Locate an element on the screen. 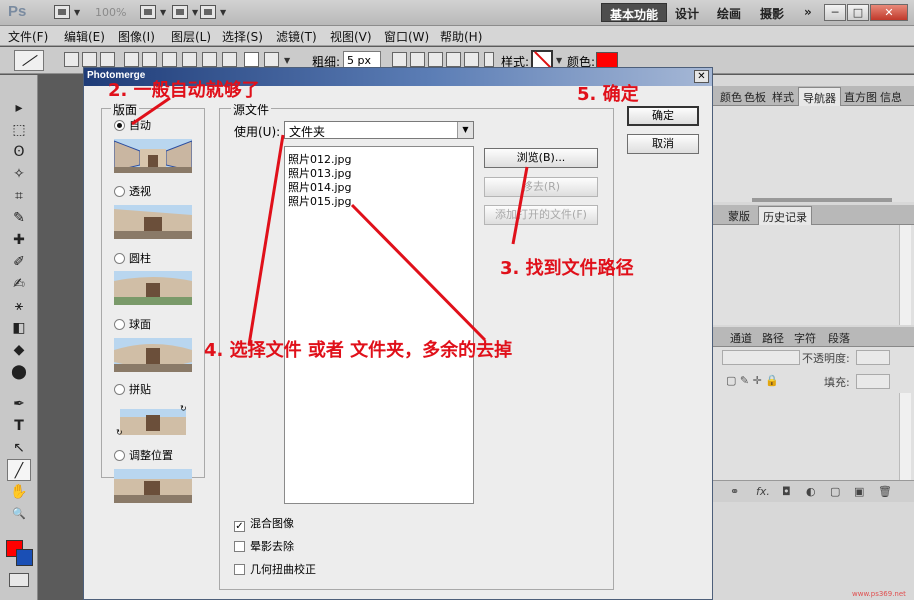 The width and height of the screenshot is (914, 600). annotation-line-4a is located at coordinates (266, 240).